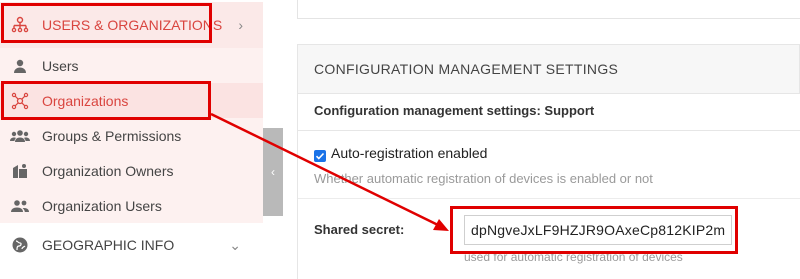 This screenshot has width=800, height=279. I want to click on chevron-right-icon: ›, so click(240, 25).